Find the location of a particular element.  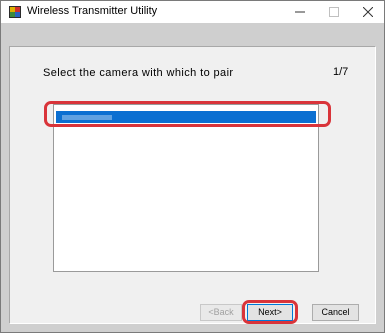

close-button is located at coordinates (368, 12).